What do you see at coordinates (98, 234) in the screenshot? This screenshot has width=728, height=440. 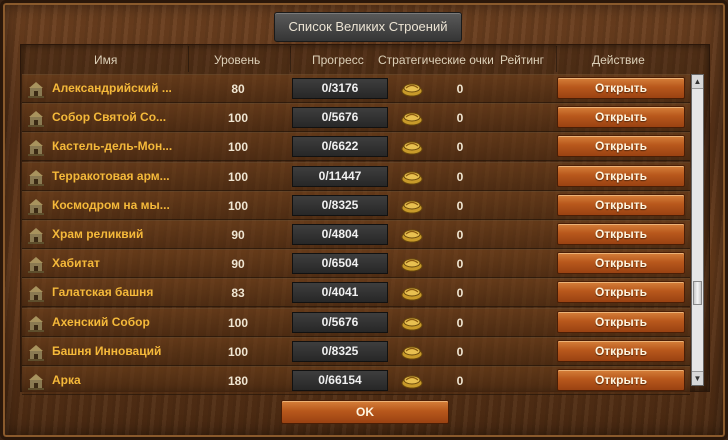 I see `building-name: Храм реликвий` at bounding box center [98, 234].